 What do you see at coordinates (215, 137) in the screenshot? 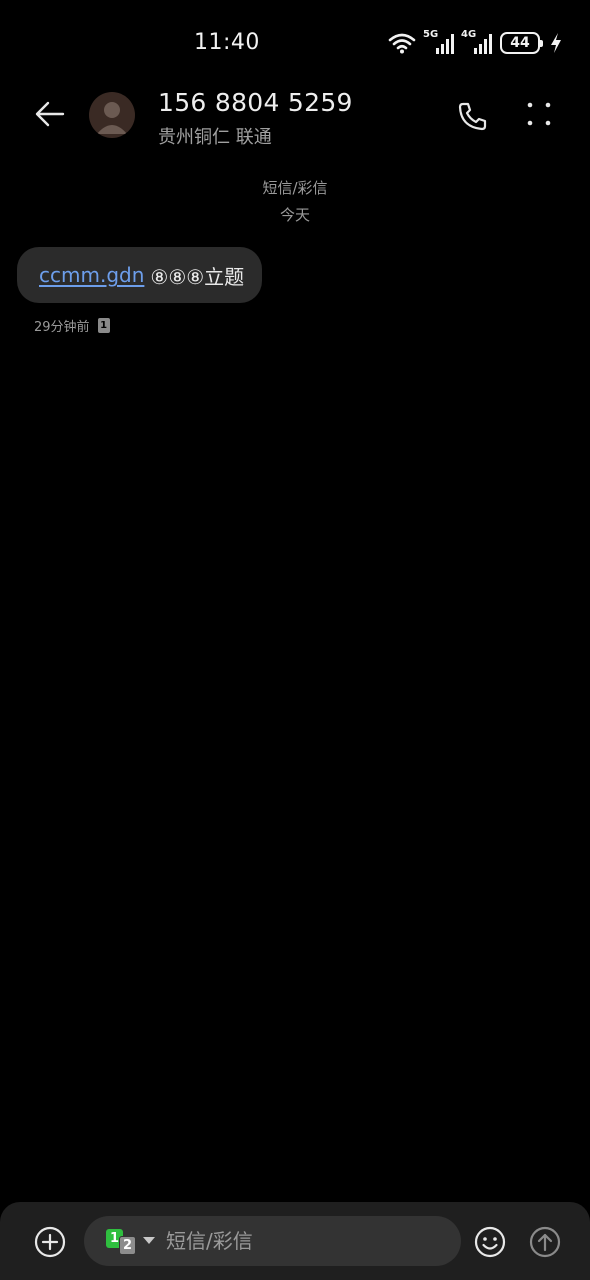
I see `contact-location: 贵州铜仁 联通` at bounding box center [215, 137].